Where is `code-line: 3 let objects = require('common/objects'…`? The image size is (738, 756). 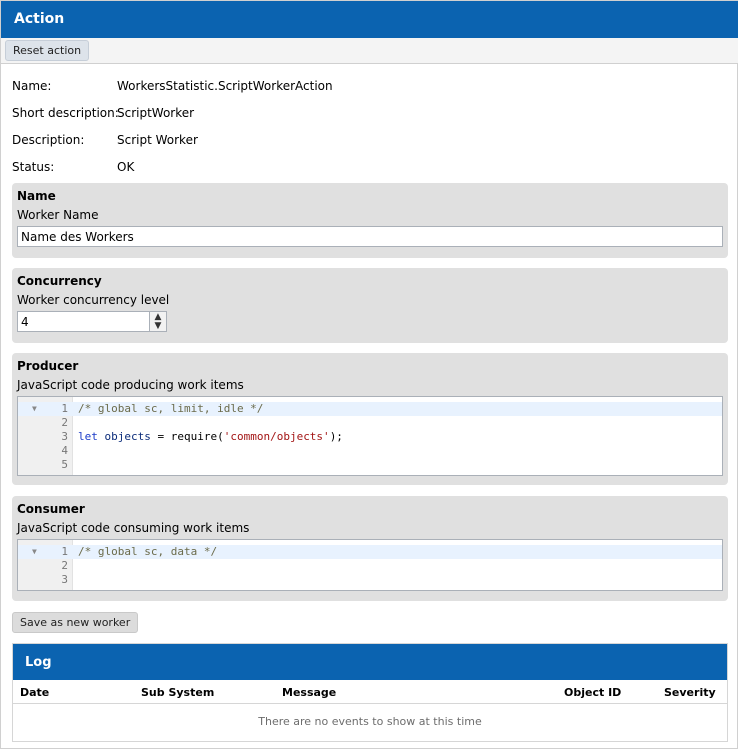 code-line: 3 let objects = require('common/objects'… is located at coordinates (370, 437).